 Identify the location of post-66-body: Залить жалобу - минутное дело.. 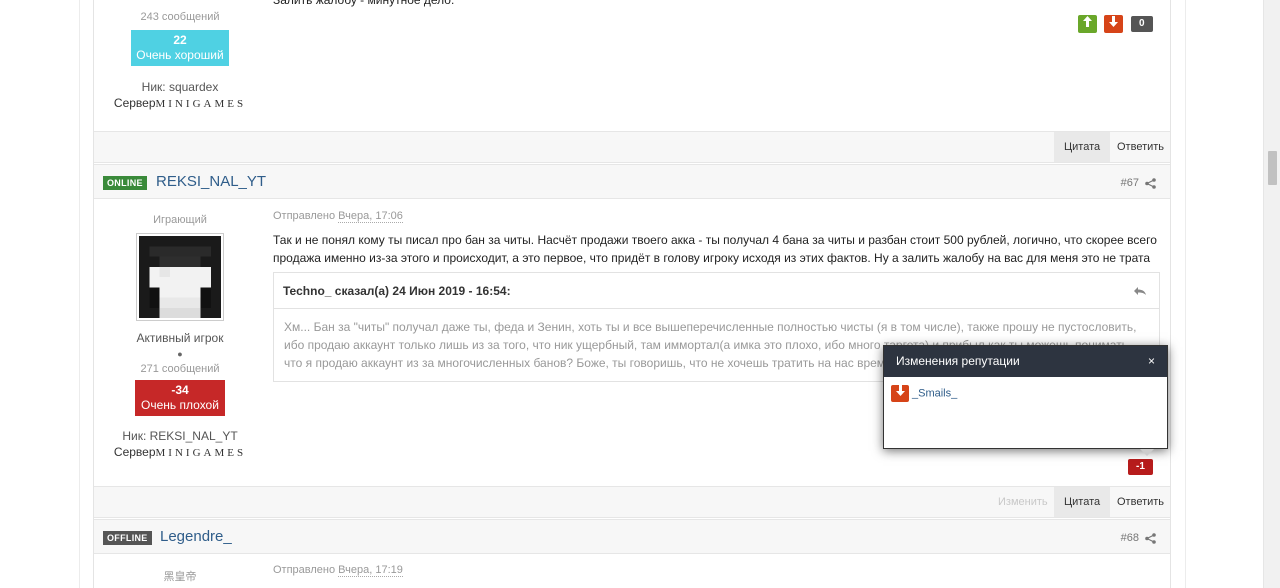
(364, 3).